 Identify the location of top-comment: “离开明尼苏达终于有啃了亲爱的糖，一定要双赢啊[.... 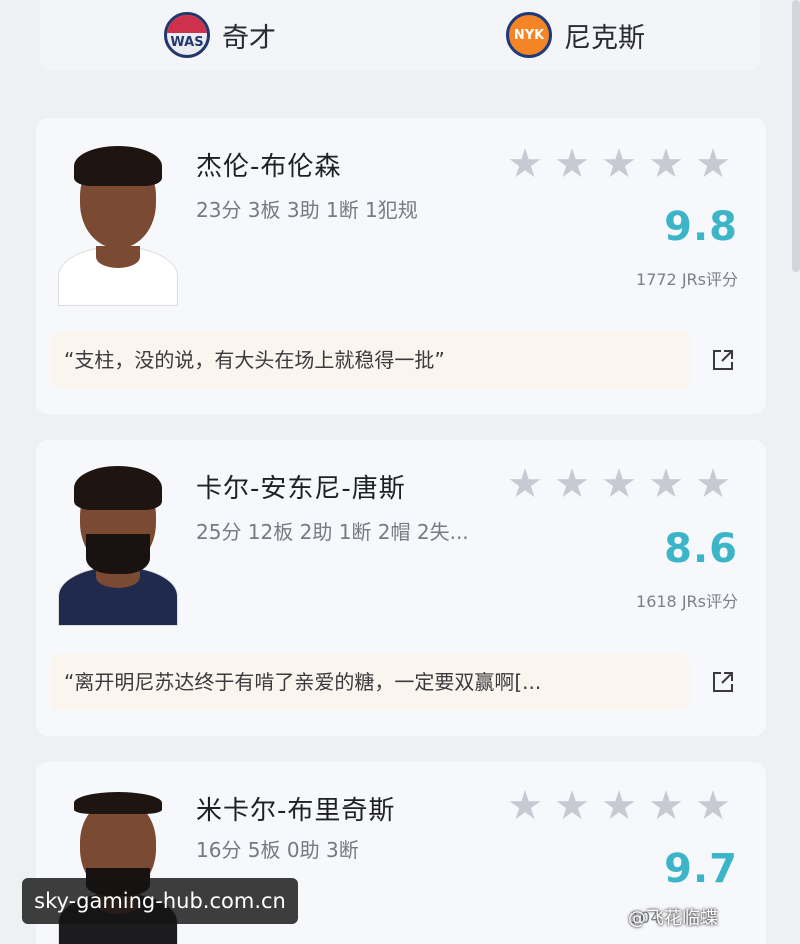
(370, 682).